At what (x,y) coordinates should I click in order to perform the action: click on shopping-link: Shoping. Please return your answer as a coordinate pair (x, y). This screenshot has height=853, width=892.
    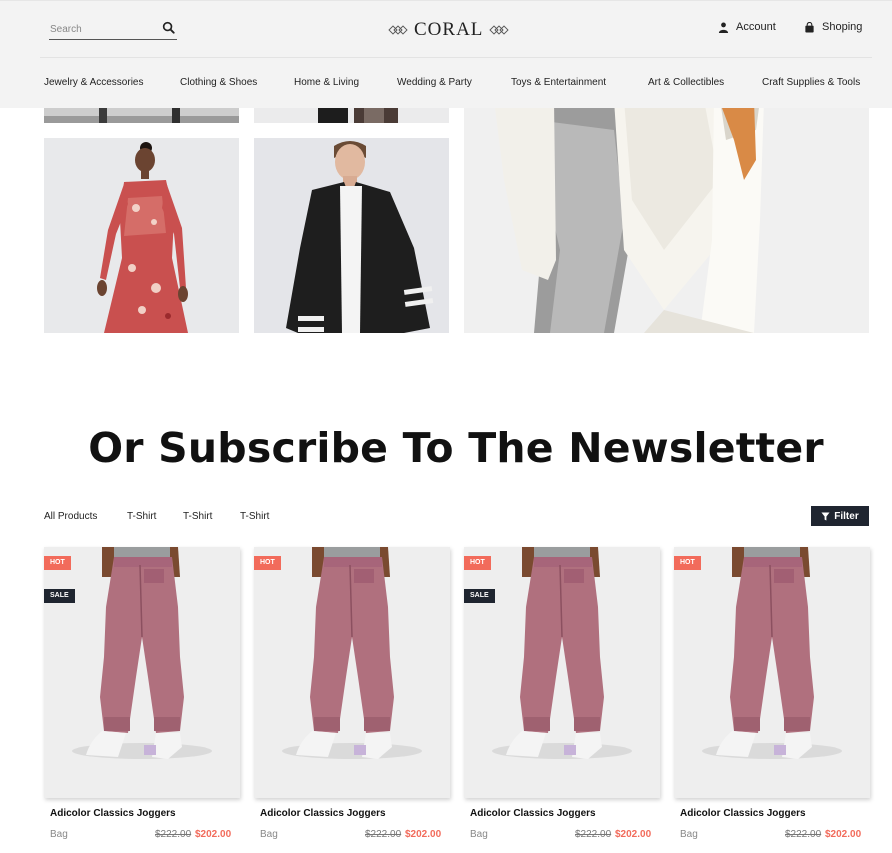
    Looking at the image, I should click on (833, 27).